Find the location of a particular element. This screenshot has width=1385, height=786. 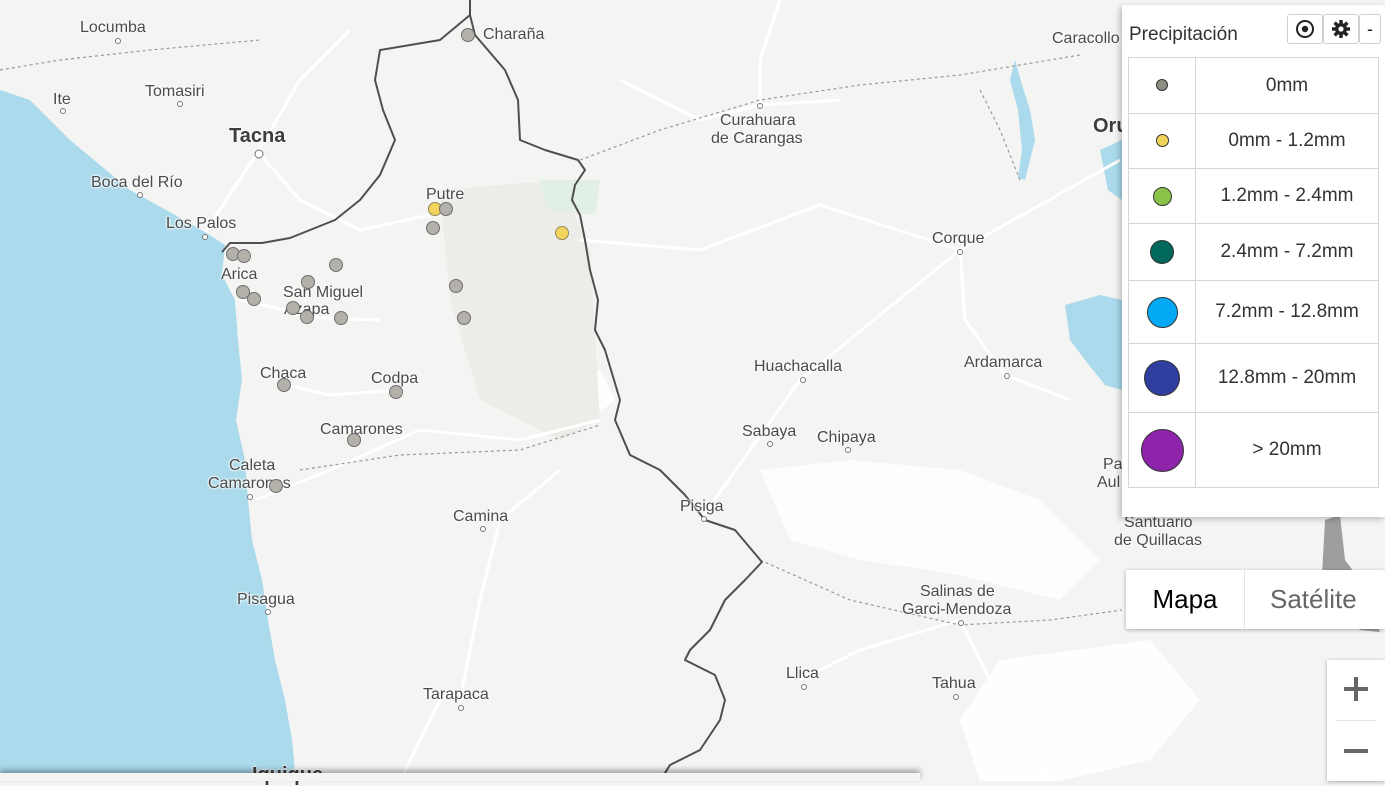

locate-button is located at coordinates (1305, 29).